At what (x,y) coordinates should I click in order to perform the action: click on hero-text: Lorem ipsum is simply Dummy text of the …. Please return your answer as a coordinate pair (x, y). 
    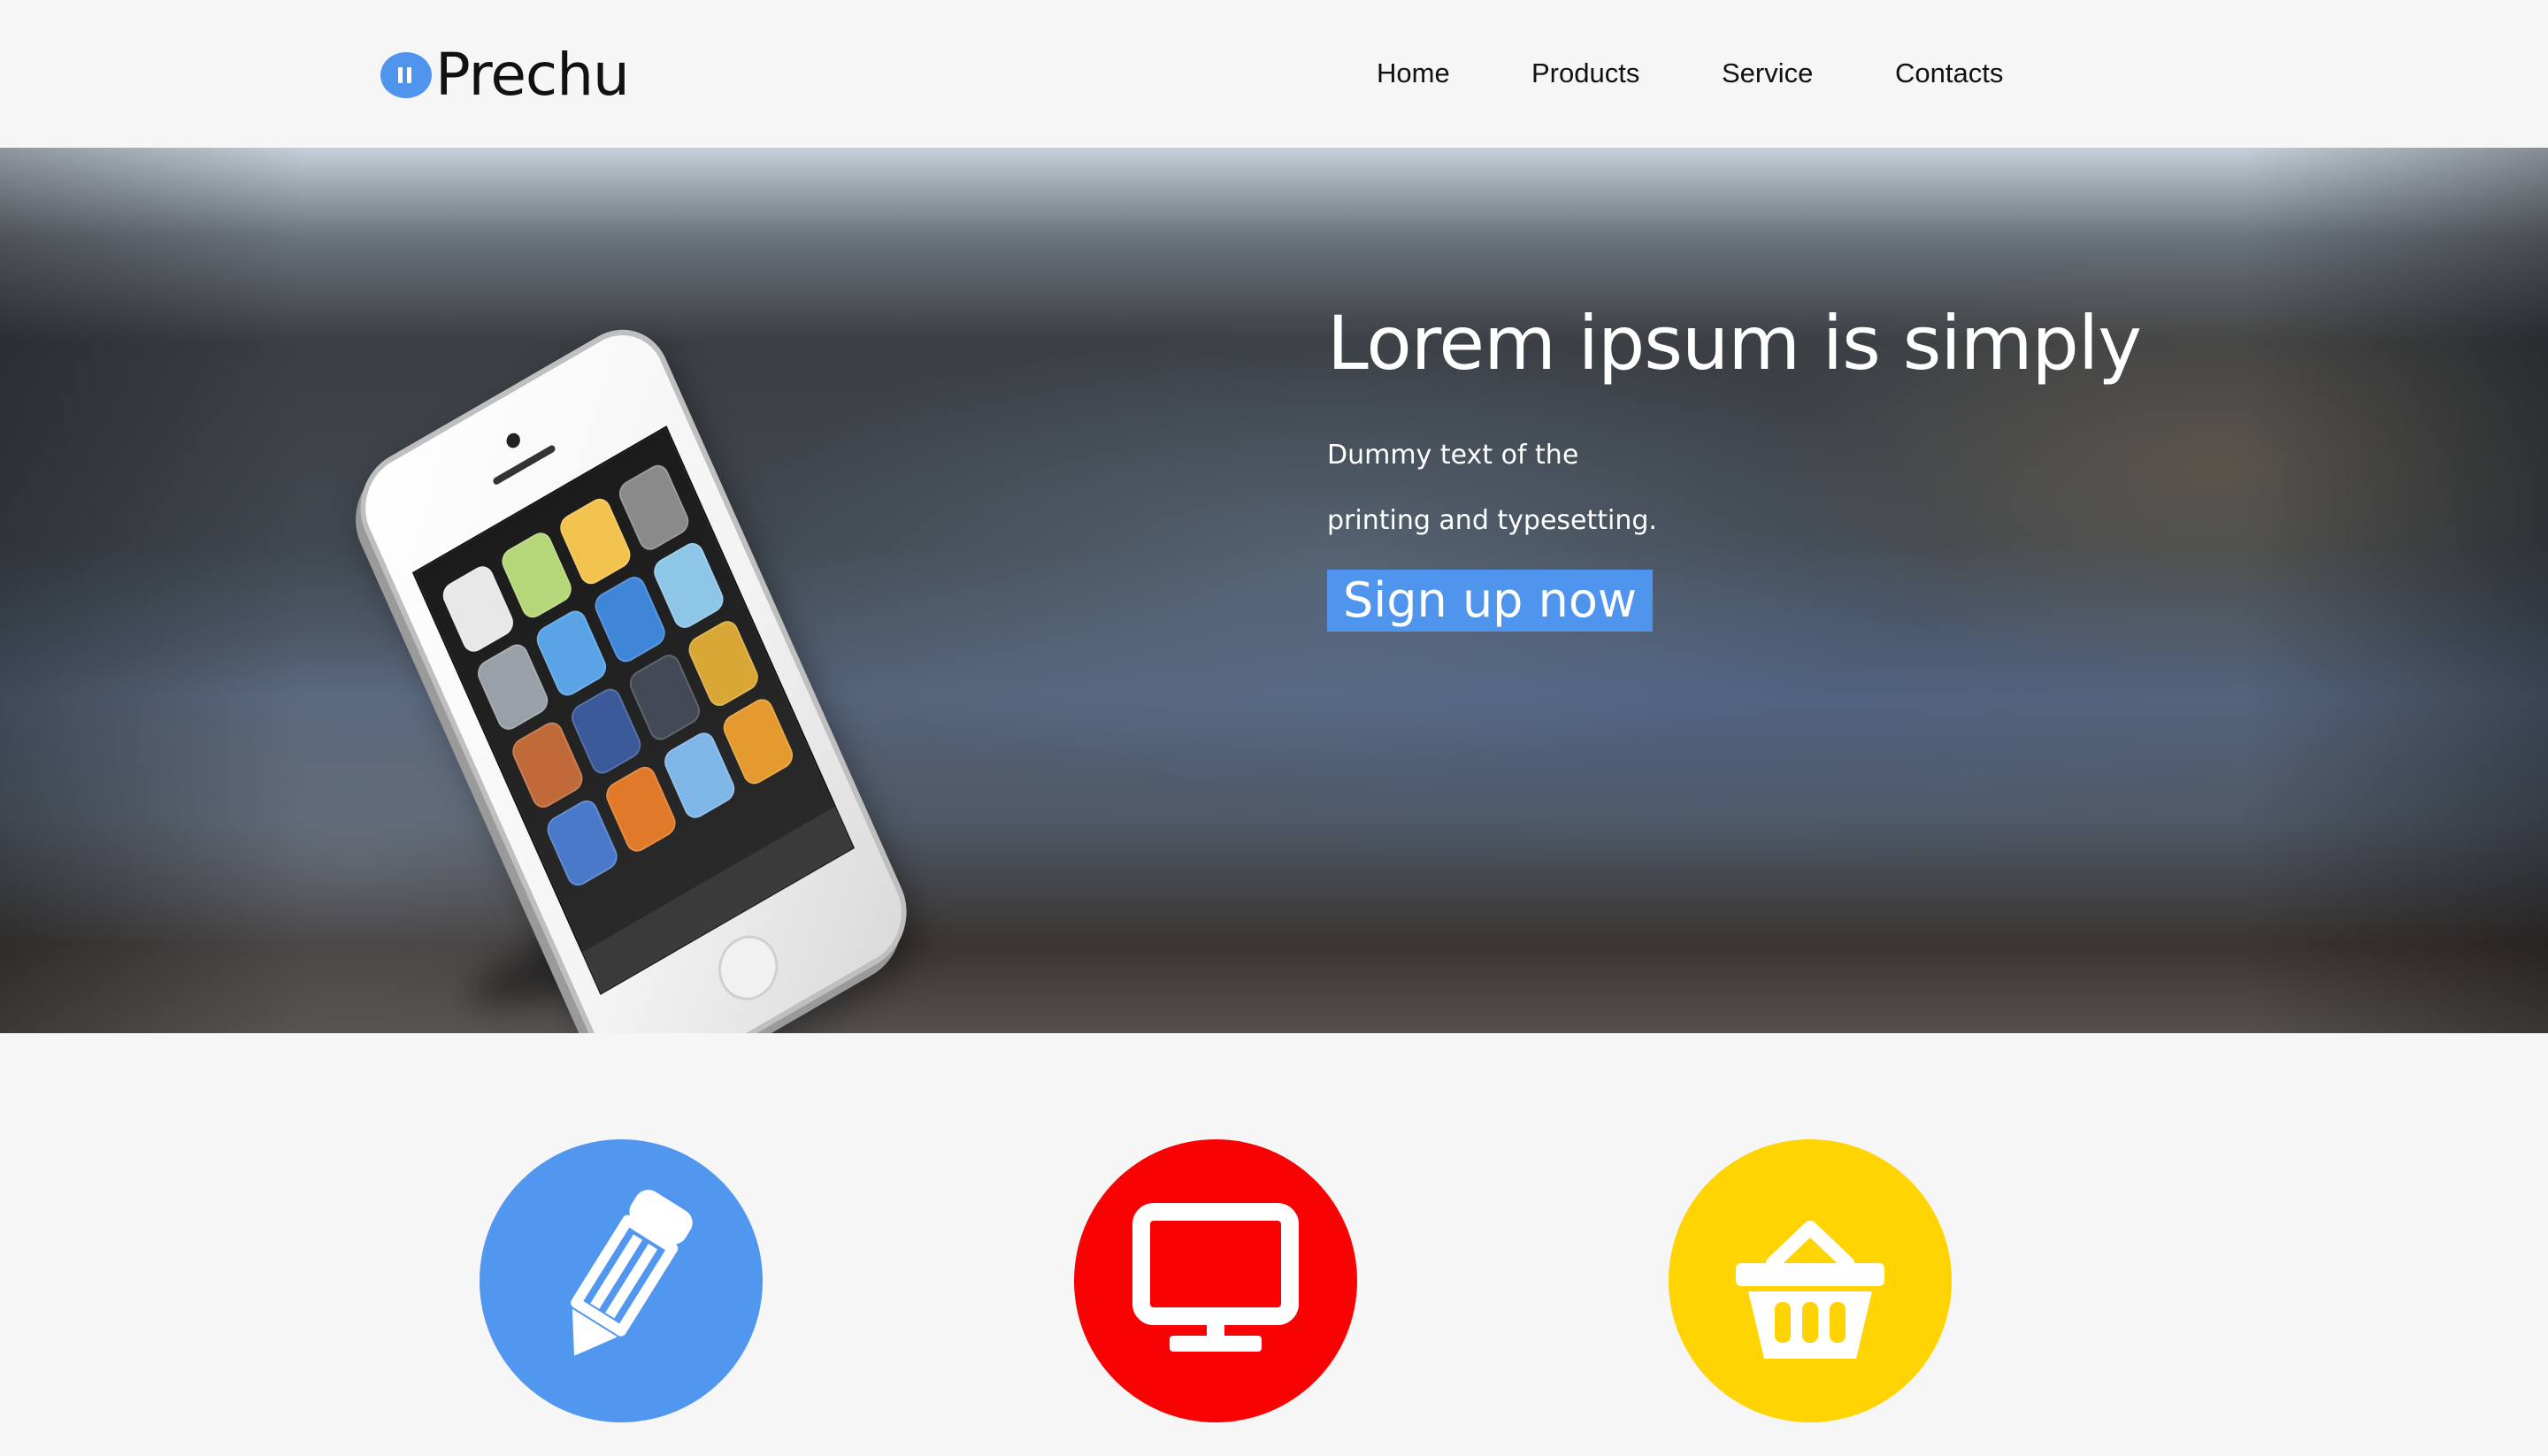
    Looking at the image, I should click on (1858, 467).